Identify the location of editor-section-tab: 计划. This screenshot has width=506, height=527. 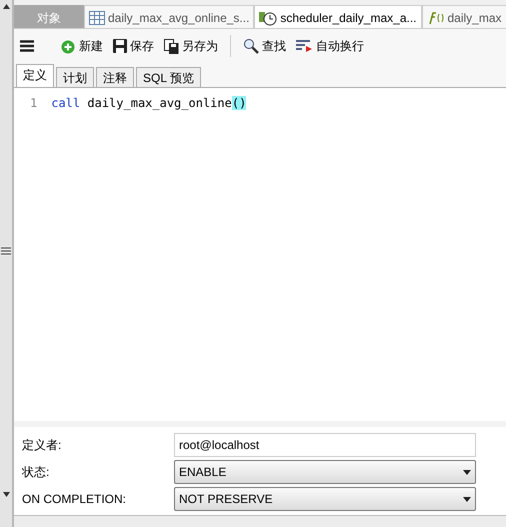
(75, 77).